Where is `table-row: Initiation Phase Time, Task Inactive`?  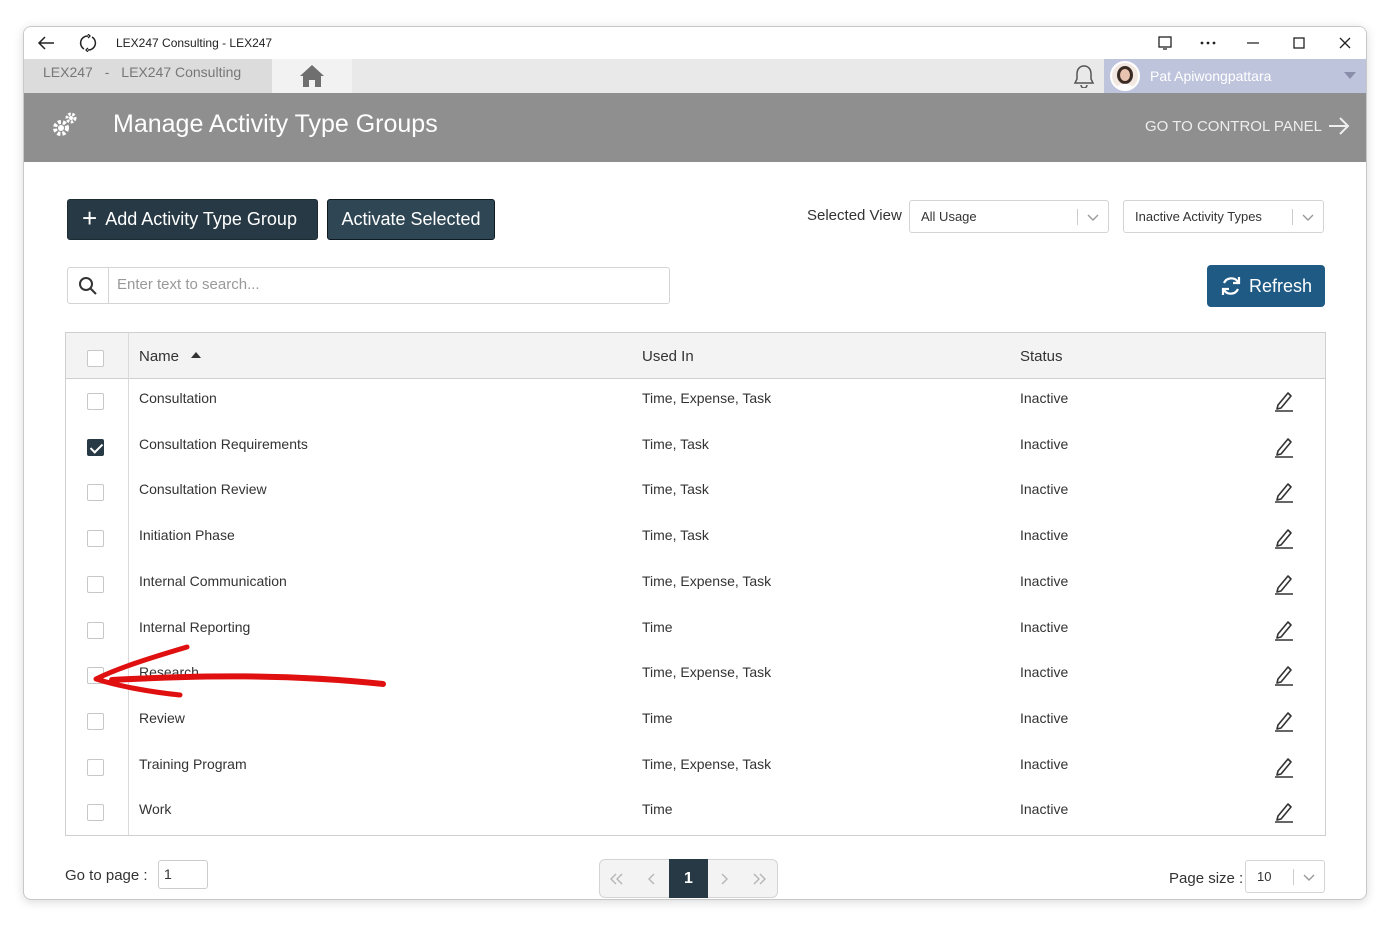 table-row: Initiation Phase Time, Task Inactive is located at coordinates (695, 539).